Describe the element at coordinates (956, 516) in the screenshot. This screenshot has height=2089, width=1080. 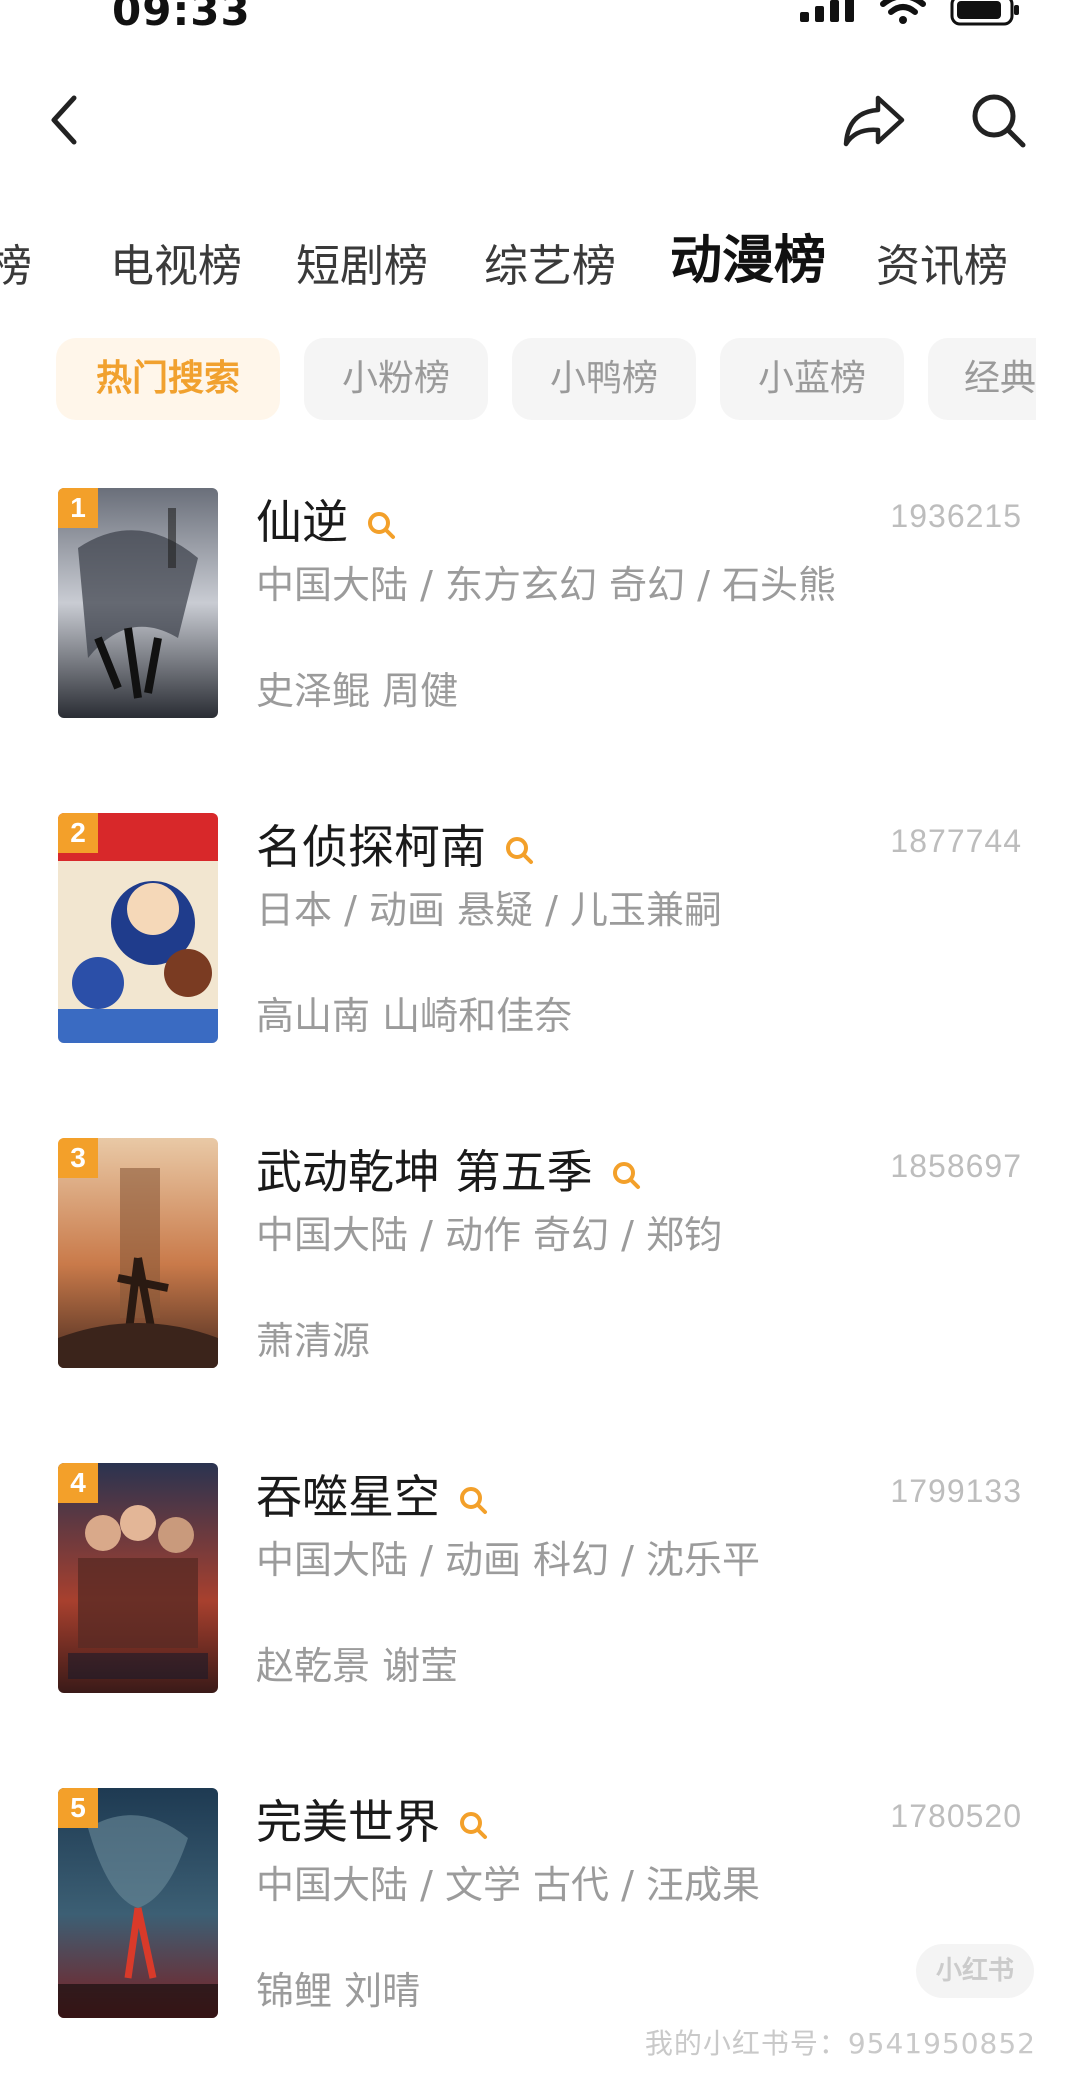
I see `heat-score: 1936215` at that location.